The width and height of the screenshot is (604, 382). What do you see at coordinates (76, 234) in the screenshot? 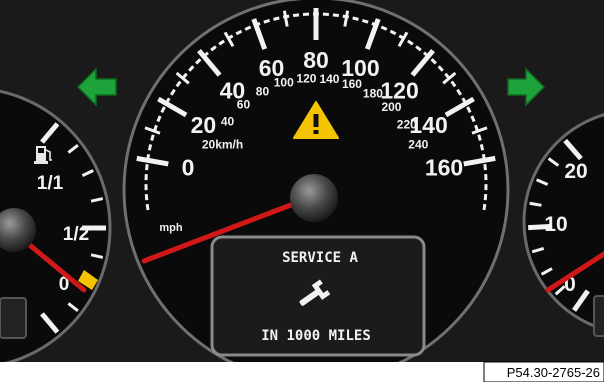
I see `fuel-label-half: 1/2` at bounding box center [76, 234].